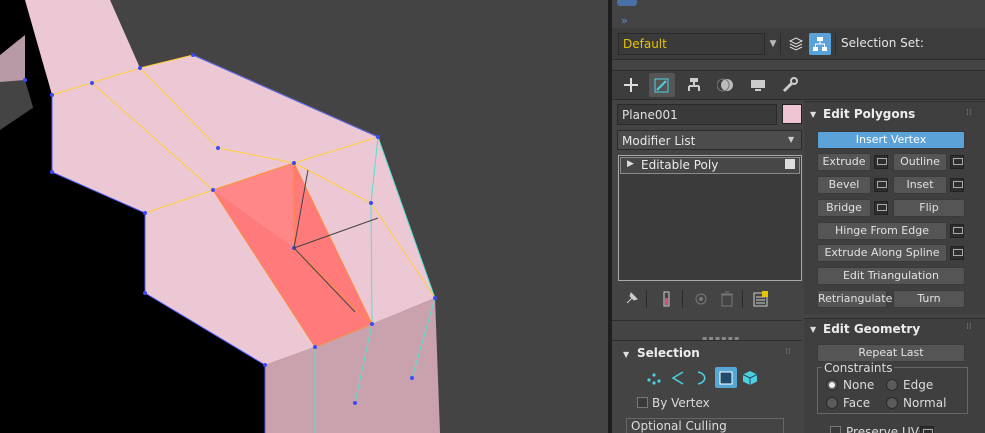 Image resolution: width=985 pixels, height=433 pixels. Describe the element at coordinates (854, 299) in the screenshot. I see `retriangulate-button: Retriangulate` at that location.